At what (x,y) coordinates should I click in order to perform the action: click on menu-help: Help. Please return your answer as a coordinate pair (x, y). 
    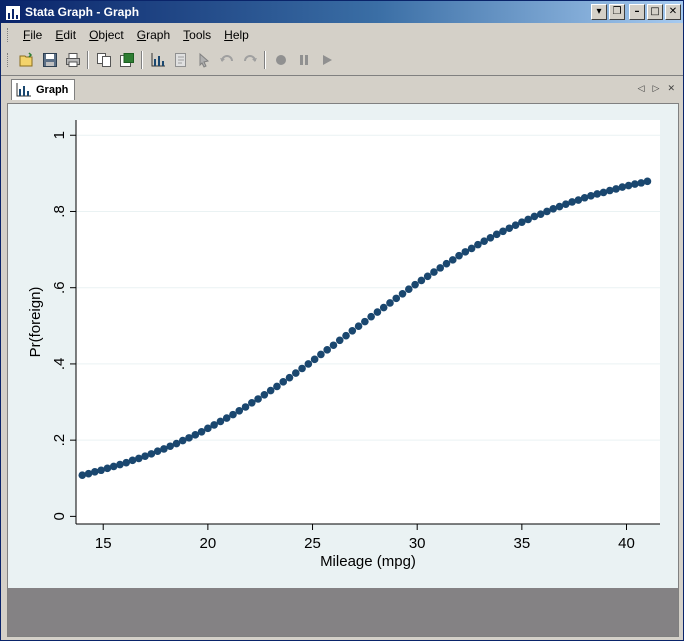
    Looking at the image, I should click on (237, 35).